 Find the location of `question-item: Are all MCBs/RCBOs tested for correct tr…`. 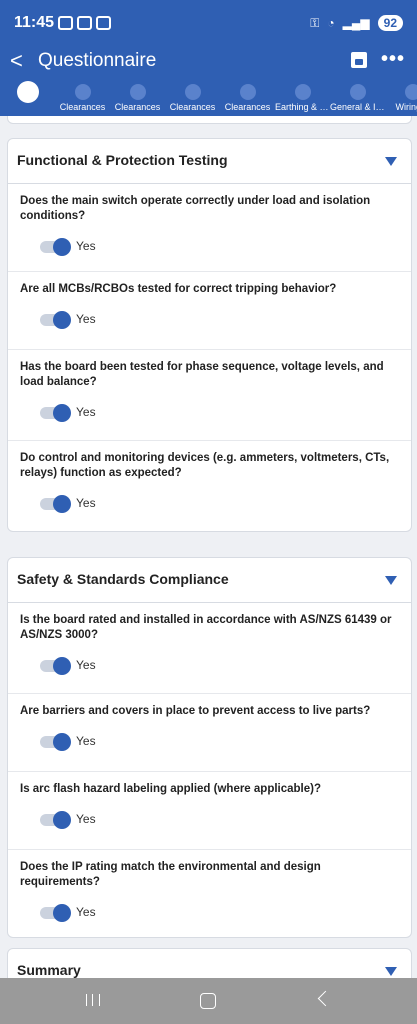

question-item: Are all MCBs/RCBOs tested for correct tr… is located at coordinates (209, 311).